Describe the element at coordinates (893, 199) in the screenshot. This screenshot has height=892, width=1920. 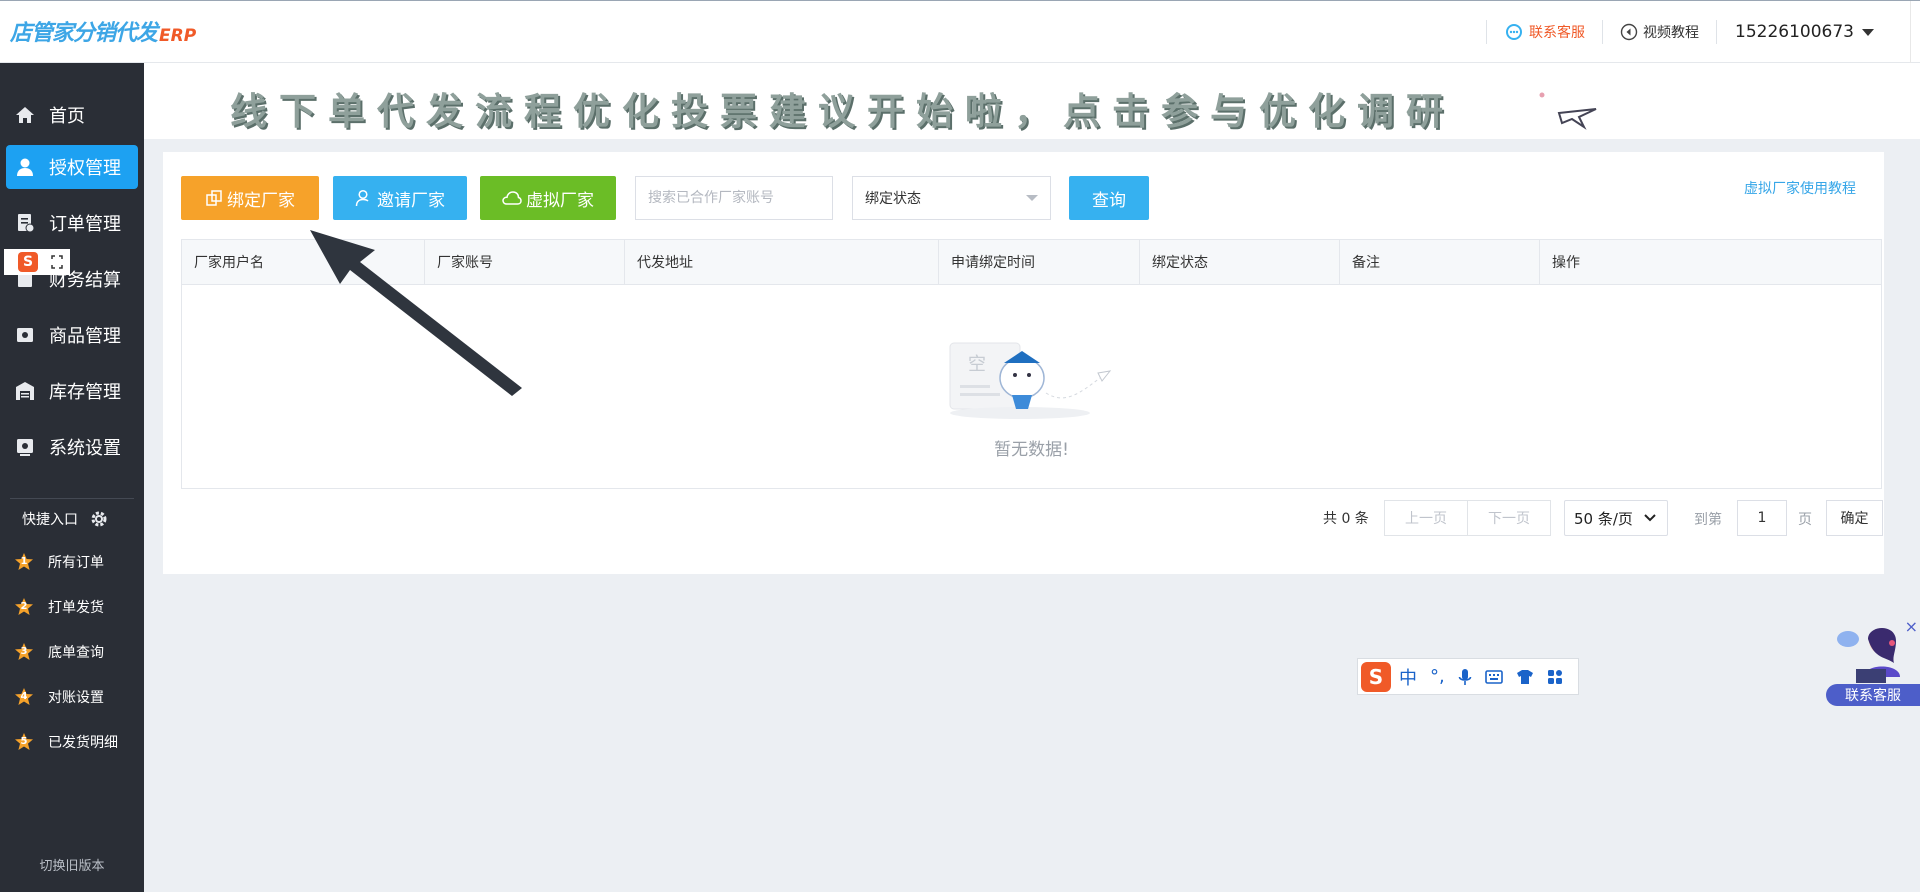
I see `bind-status-value: 绑定状态` at that location.